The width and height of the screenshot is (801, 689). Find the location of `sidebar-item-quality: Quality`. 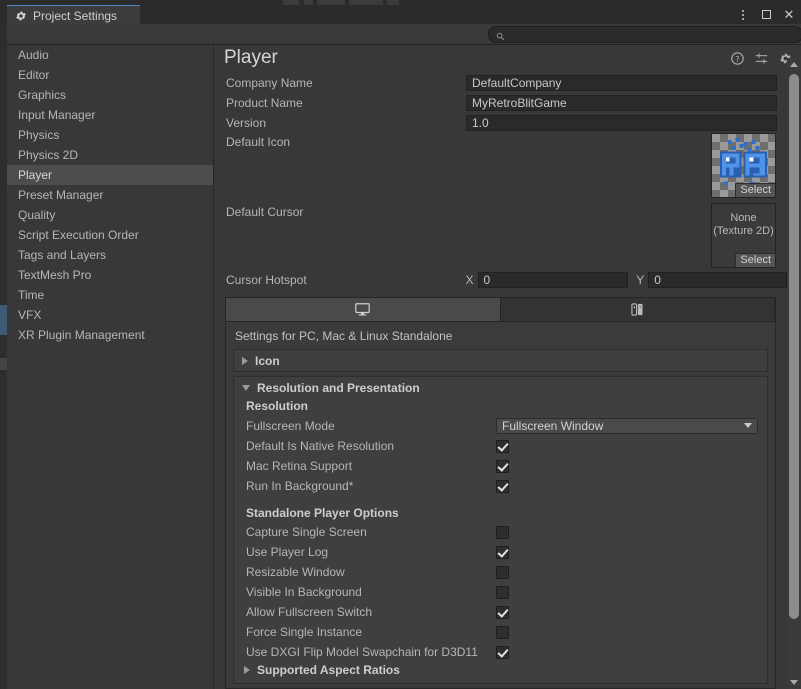

sidebar-item-quality: Quality is located at coordinates (110, 215).